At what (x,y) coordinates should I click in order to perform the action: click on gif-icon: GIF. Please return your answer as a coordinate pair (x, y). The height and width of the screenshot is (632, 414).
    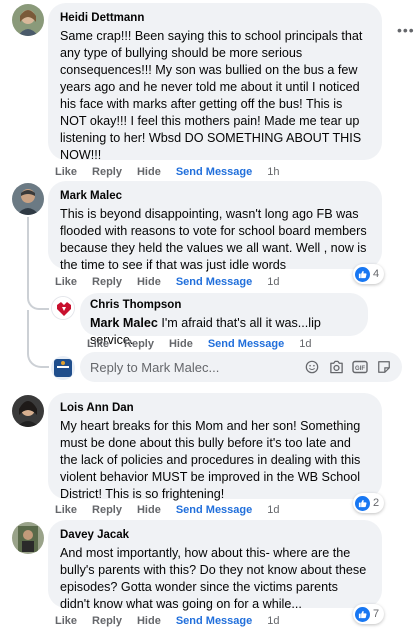
    Looking at the image, I should click on (360, 367).